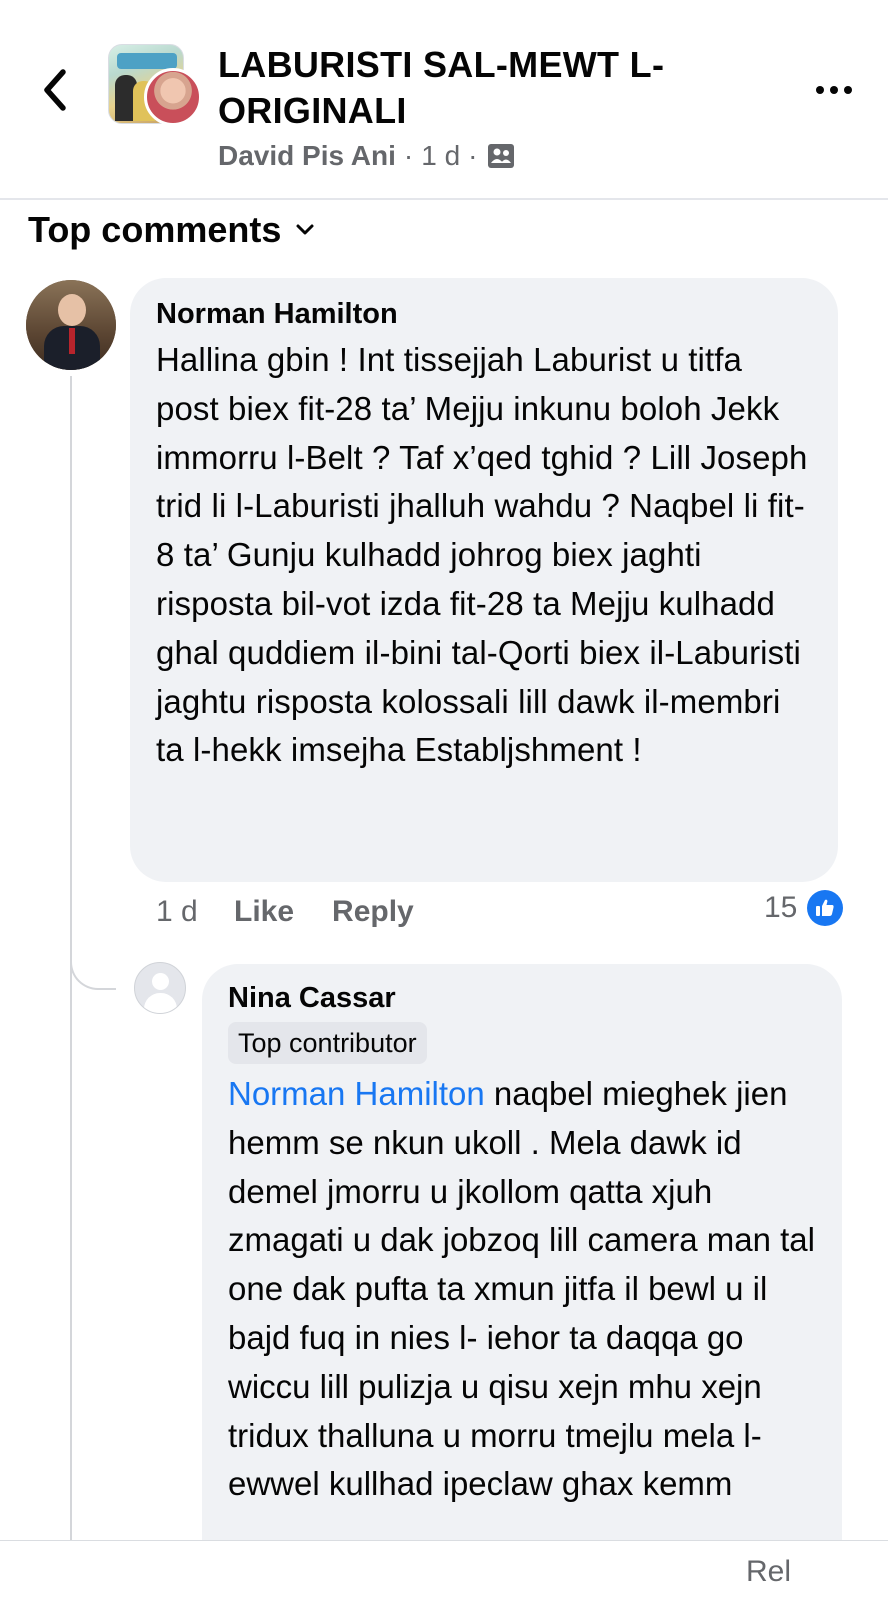 Image resolution: width=888 pixels, height=1600 pixels. What do you see at coordinates (71, 325) in the screenshot?
I see `commenter-avatar` at bounding box center [71, 325].